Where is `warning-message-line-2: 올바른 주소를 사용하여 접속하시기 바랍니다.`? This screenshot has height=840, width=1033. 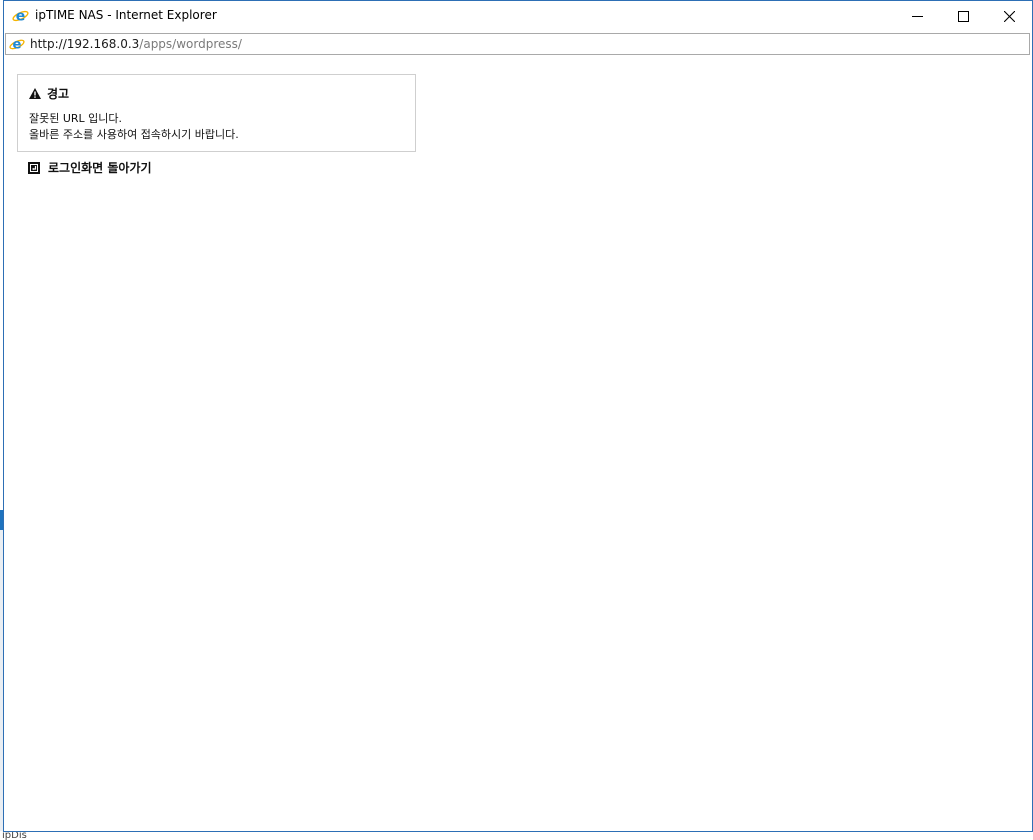 warning-message-line-2: 올바른 주소를 사용하여 접속하시기 바랍니다. is located at coordinates (134, 134).